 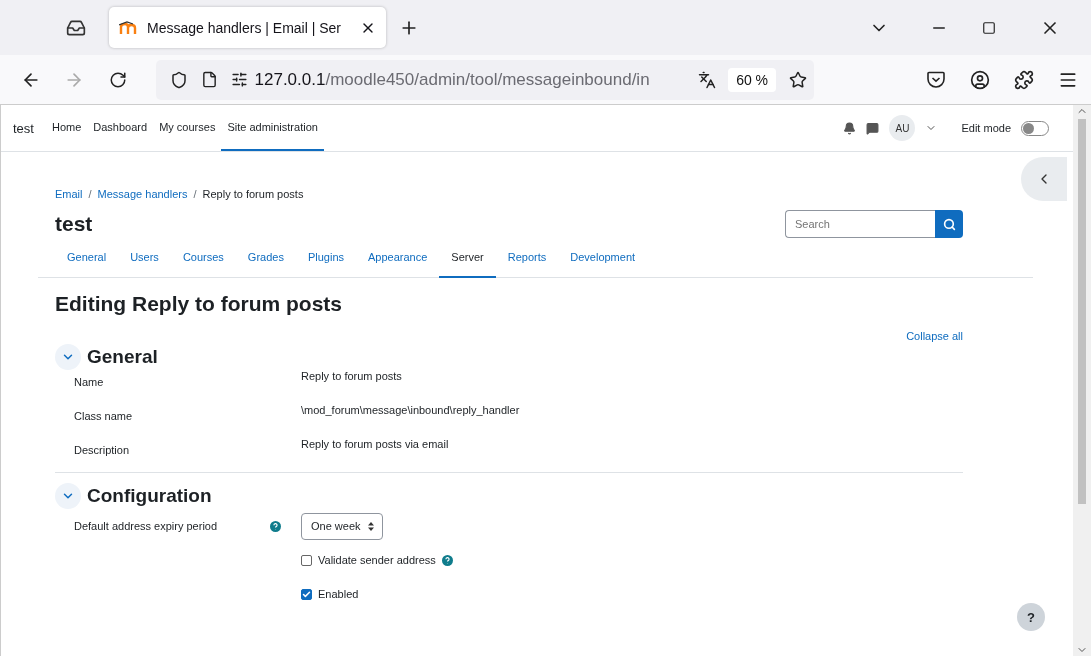 I want to click on nav-link: Dashboard, so click(x=120, y=128).